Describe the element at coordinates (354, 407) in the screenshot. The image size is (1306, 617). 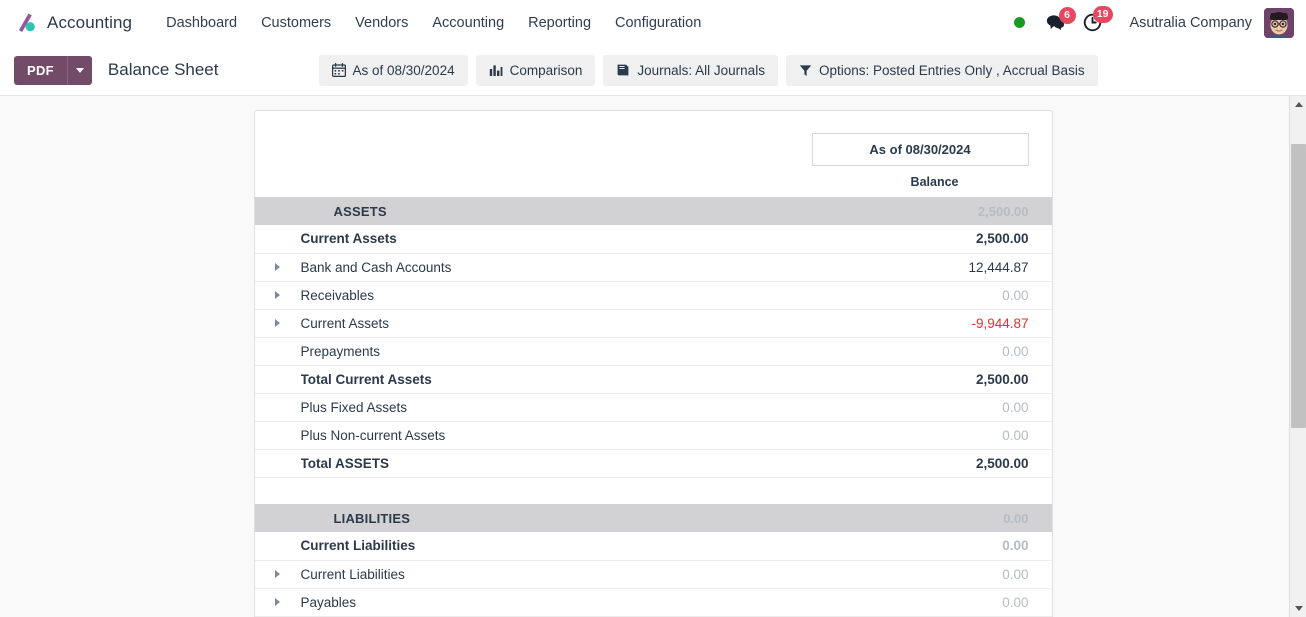
I see `row-label: Plus Fixed Assets` at that location.